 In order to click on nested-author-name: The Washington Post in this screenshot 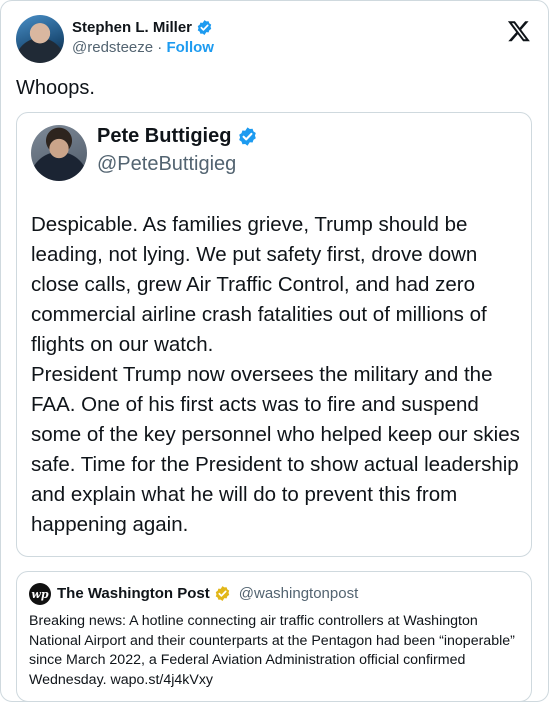, I will do `click(133, 593)`.